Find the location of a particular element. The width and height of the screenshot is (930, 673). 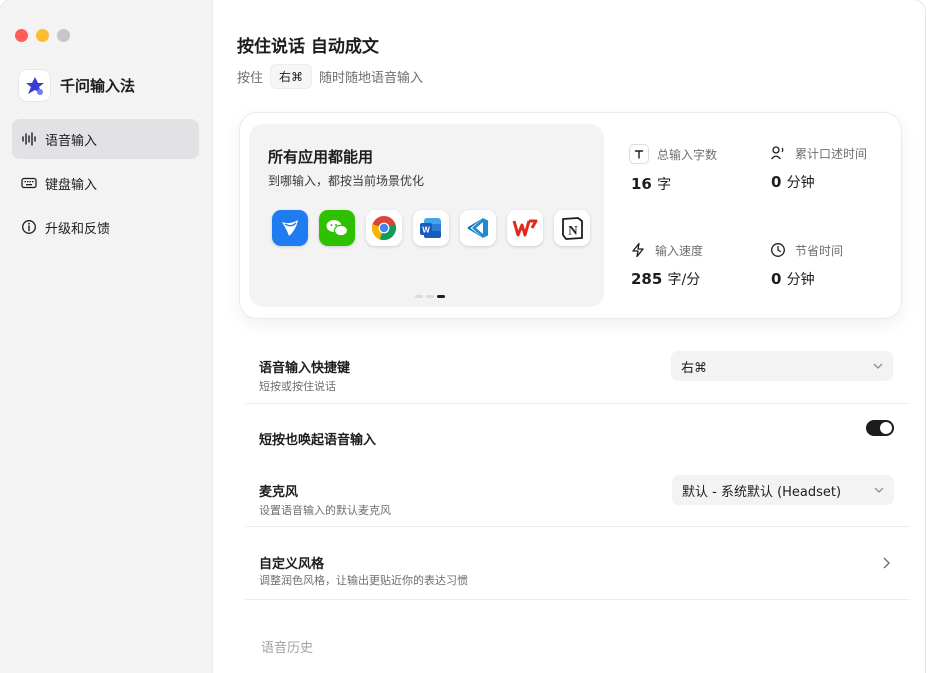

clock-icon is located at coordinates (778, 250).